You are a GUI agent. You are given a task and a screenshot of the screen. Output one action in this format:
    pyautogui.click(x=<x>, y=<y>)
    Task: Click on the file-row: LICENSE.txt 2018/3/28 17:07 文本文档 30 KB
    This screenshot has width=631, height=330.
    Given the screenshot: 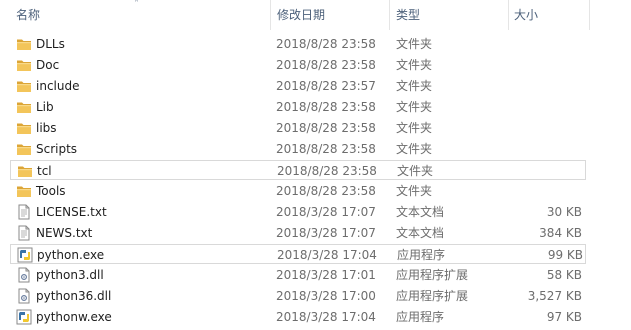 What is the action you would take?
    pyautogui.click(x=298, y=212)
    